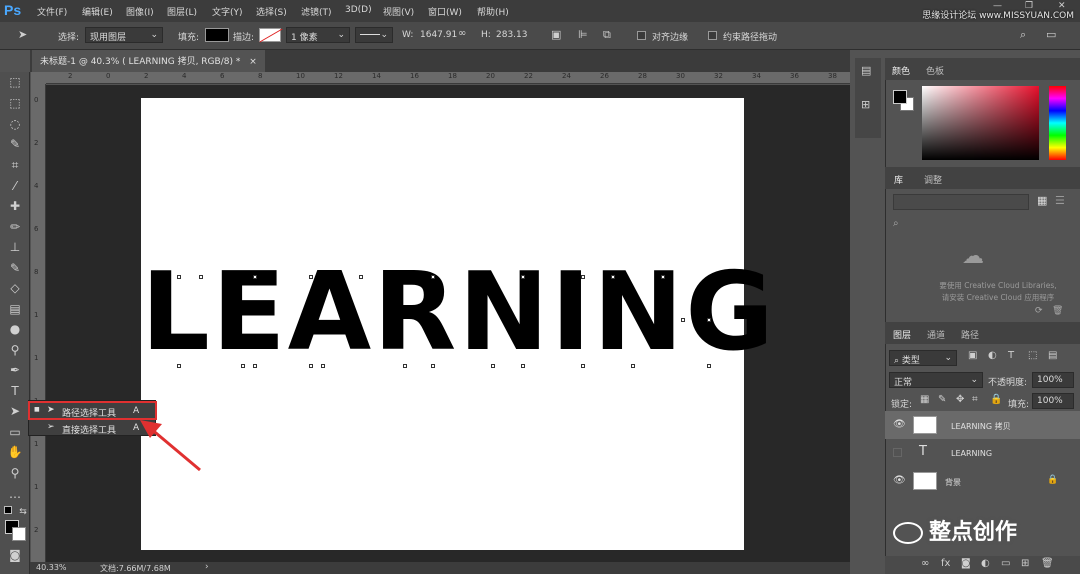  I want to click on tab-swatches: 色板, so click(935, 70).